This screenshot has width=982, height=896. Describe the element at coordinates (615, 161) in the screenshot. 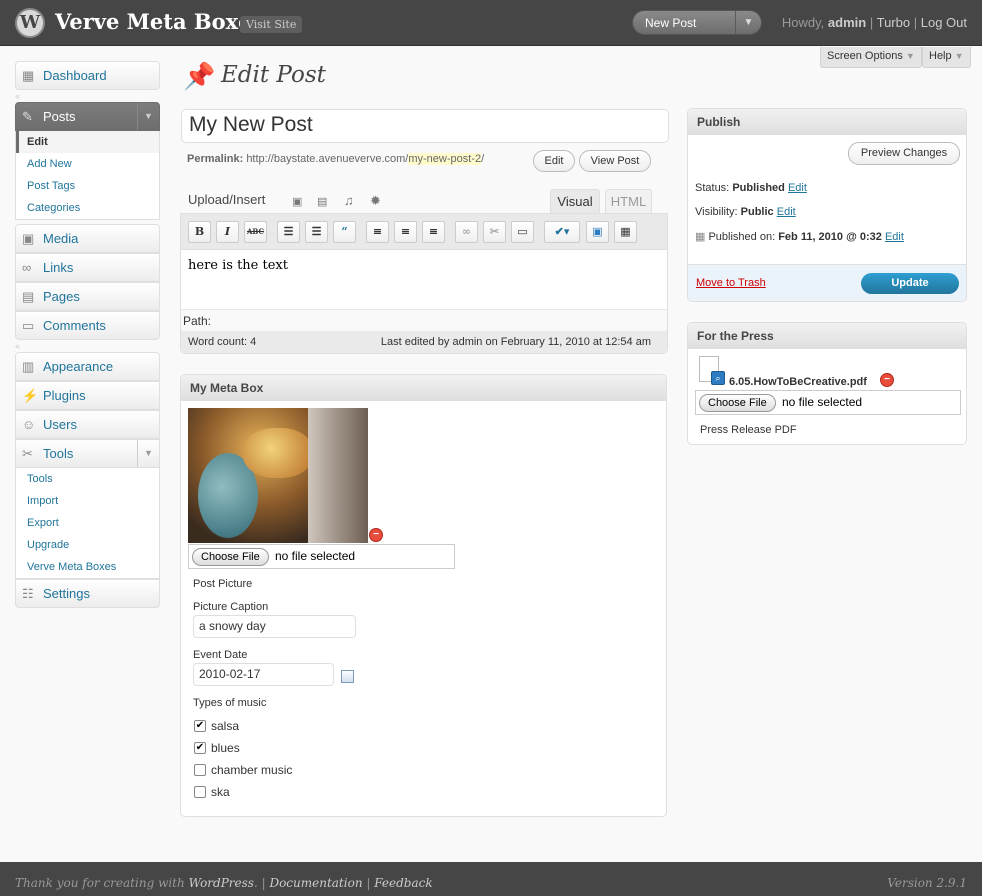

I see `view-post-button: View Post` at that location.